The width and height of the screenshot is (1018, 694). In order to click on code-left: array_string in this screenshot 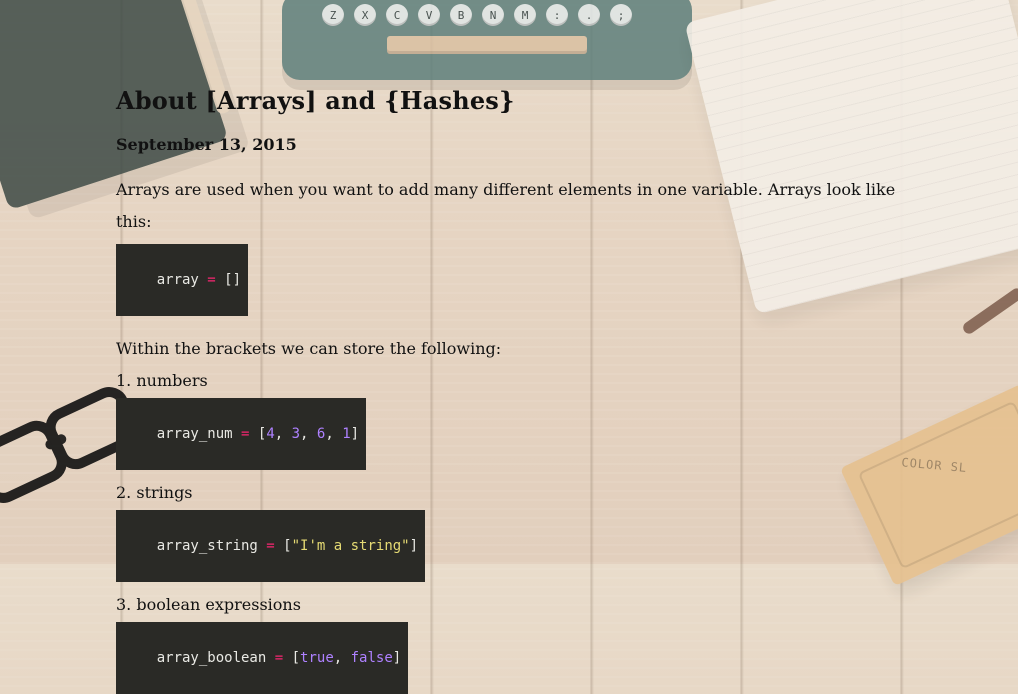, I will do `click(207, 546)`.